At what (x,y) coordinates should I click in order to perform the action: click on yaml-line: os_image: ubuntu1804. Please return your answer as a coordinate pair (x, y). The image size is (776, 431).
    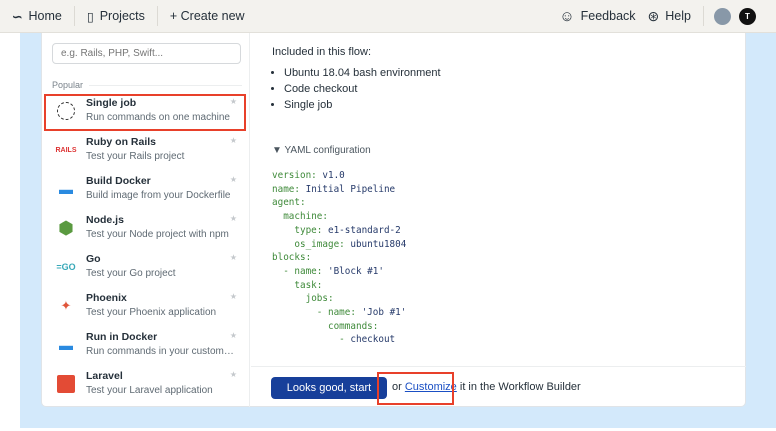
    Looking at the image, I should click on (339, 245).